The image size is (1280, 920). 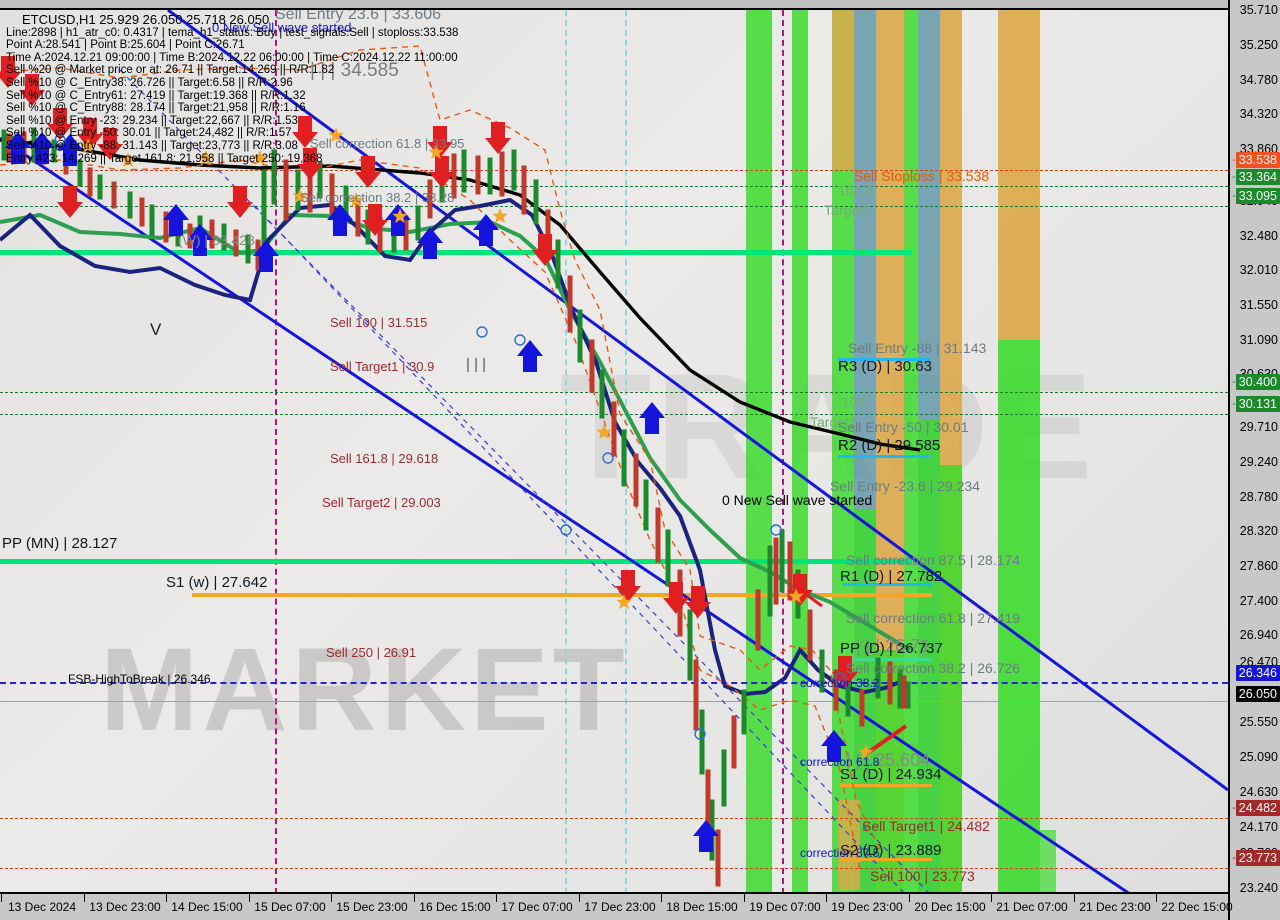 I want to click on level-label-sell-1618: Sell 161.8 | 29.618, so click(x=384, y=458).